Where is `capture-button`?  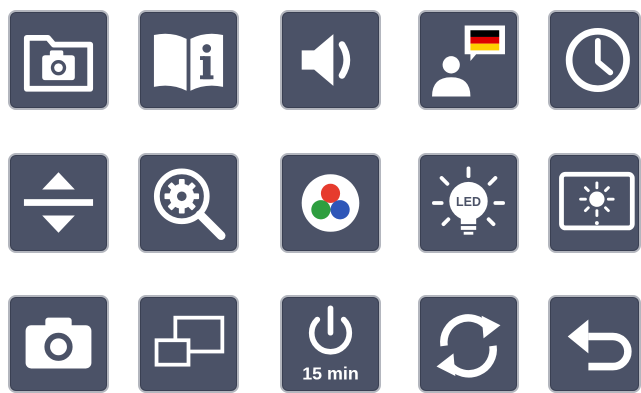 capture-button is located at coordinates (58, 344).